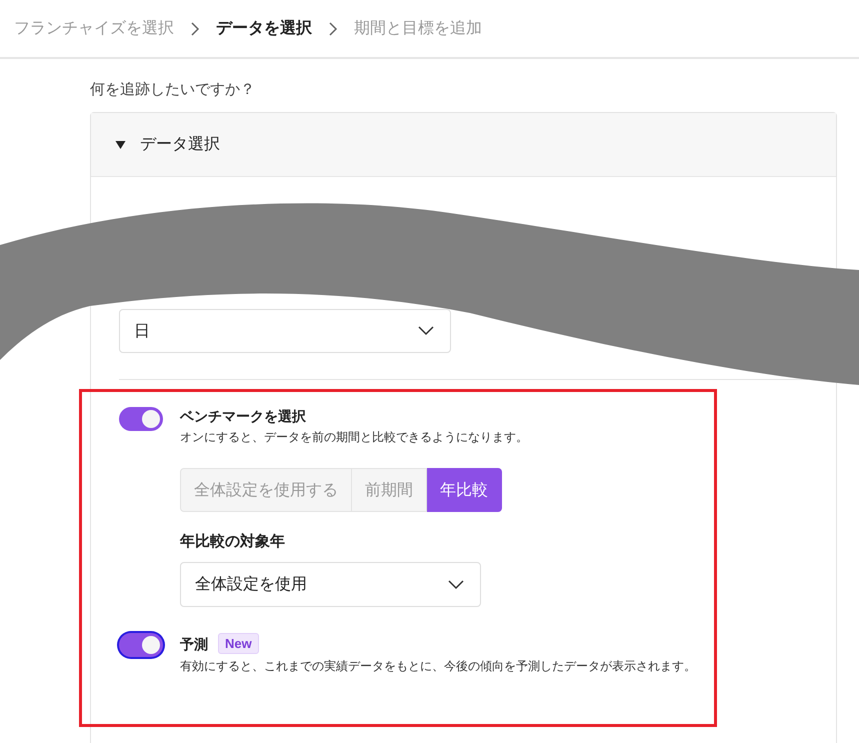 The width and height of the screenshot is (859, 743). I want to click on forecast-description: 有効にすると、これまでの実績データをもとに、今後の傾向を予測したデータが表示されます。, so click(438, 666).